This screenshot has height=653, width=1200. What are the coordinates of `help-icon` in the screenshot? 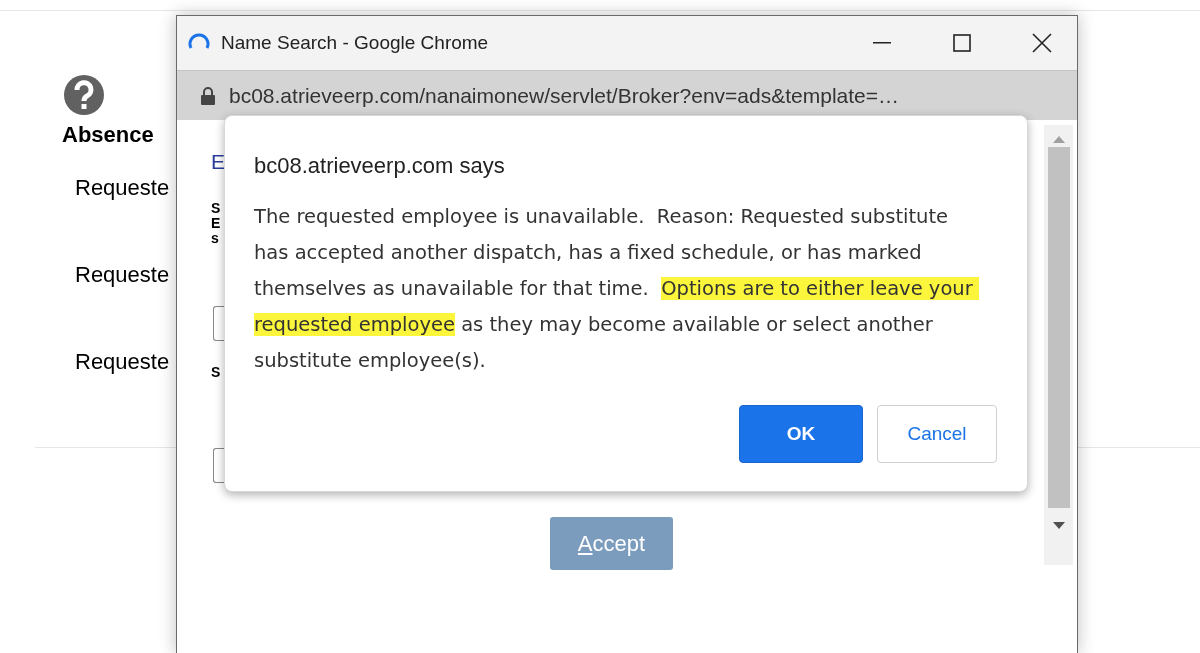 It's located at (84, 95).